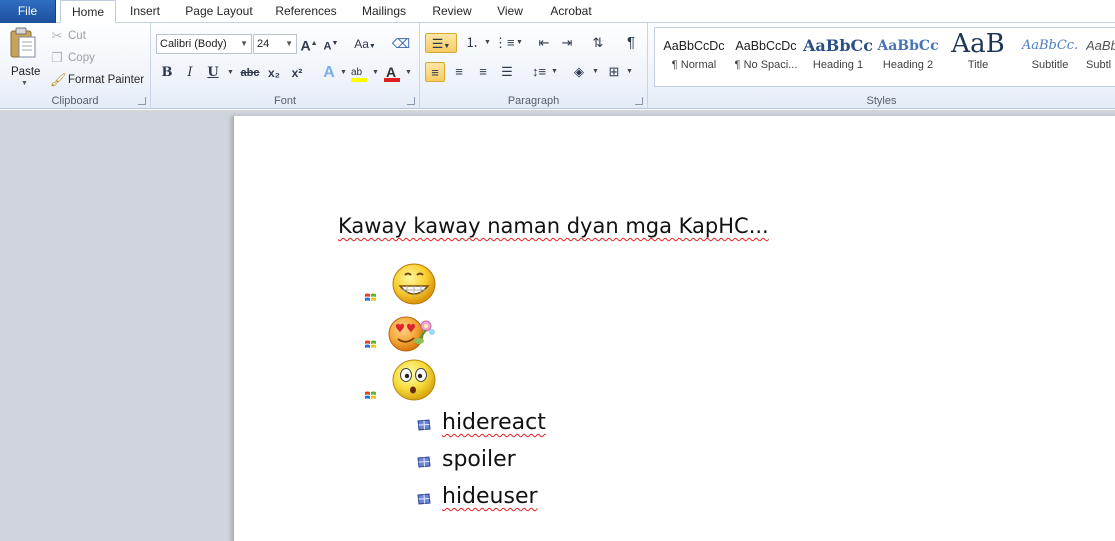 The height and width of the screenshot is (541, 1115). I want to click on heart-eyes-flower-emoji-icon, so click(411, 334).